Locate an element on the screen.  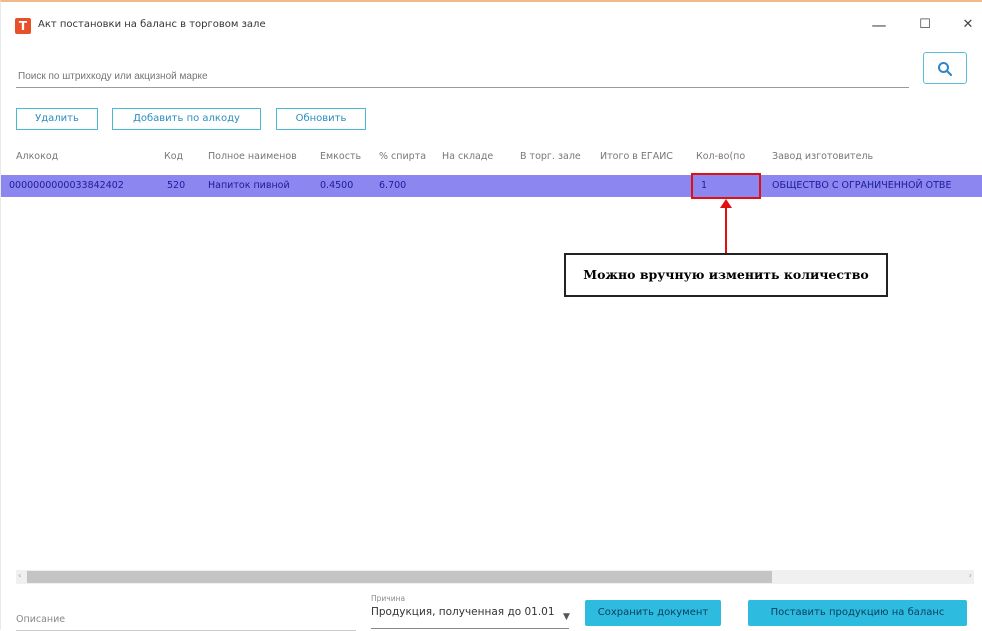
description-field: Описание is located at coordinates (186, 622).